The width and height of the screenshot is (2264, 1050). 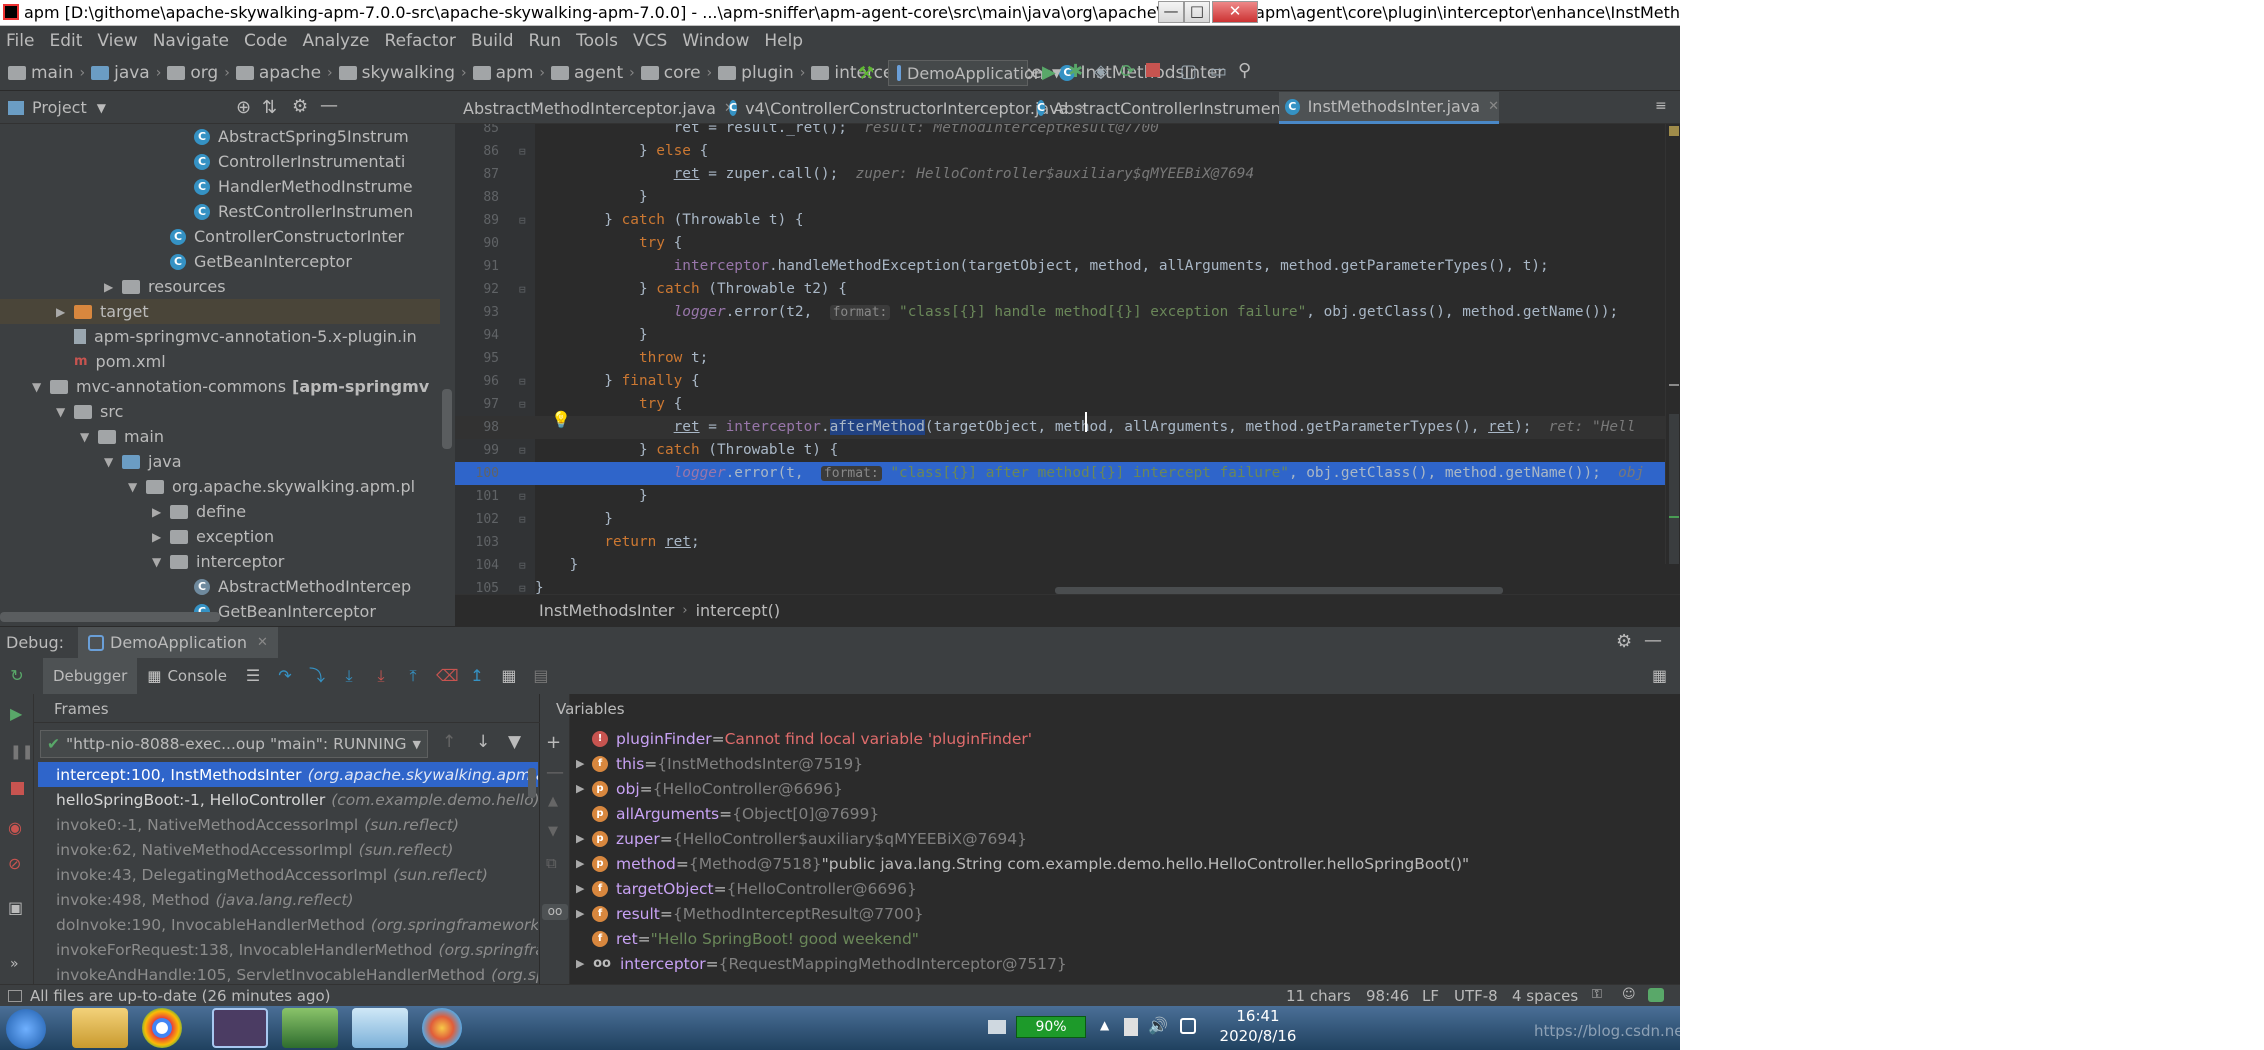 What do you see at coordinates (553, 742) in the screenshot?
I see `add-watch-icon: +` at bounding box center [553, 742].